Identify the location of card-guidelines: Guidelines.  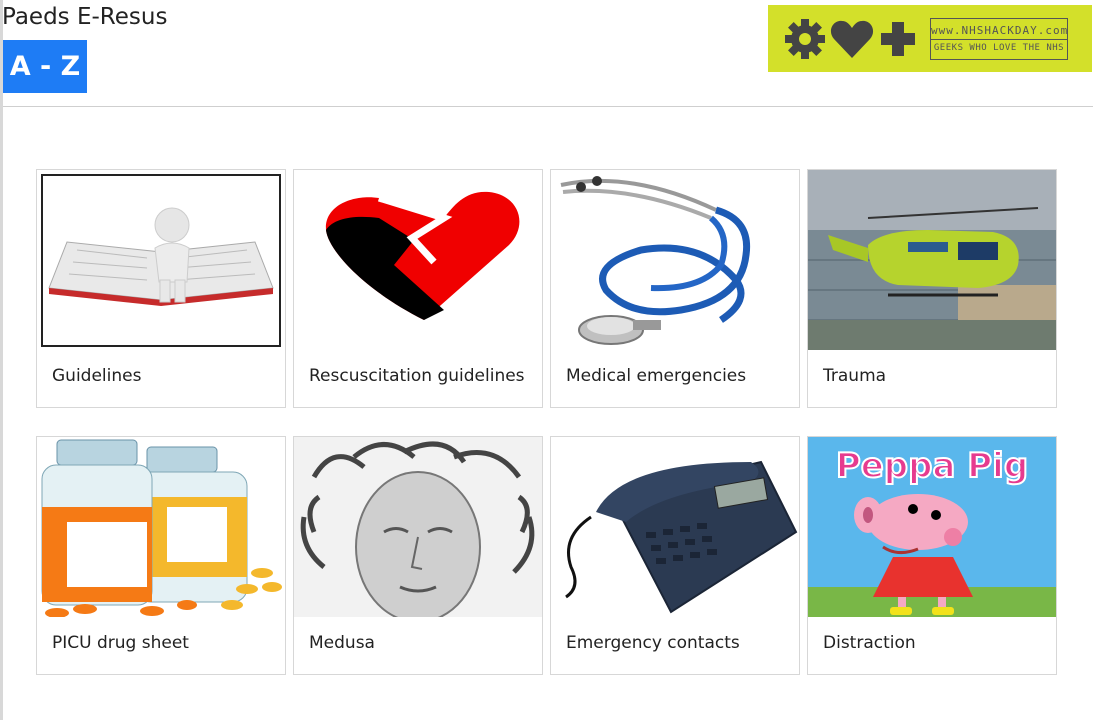
(161, 288).